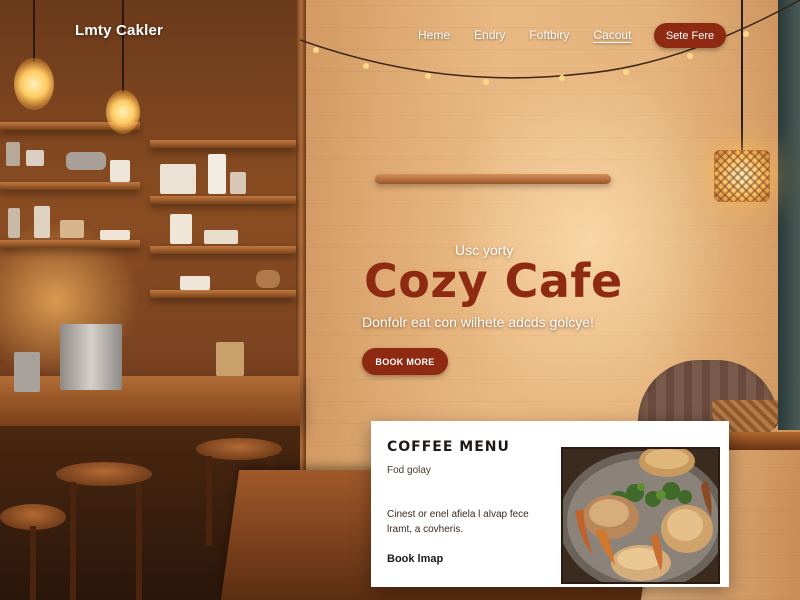 Image resolution: width=800 pixels, height=600 pixels. I want to click on counter-top, so click(150, 401).